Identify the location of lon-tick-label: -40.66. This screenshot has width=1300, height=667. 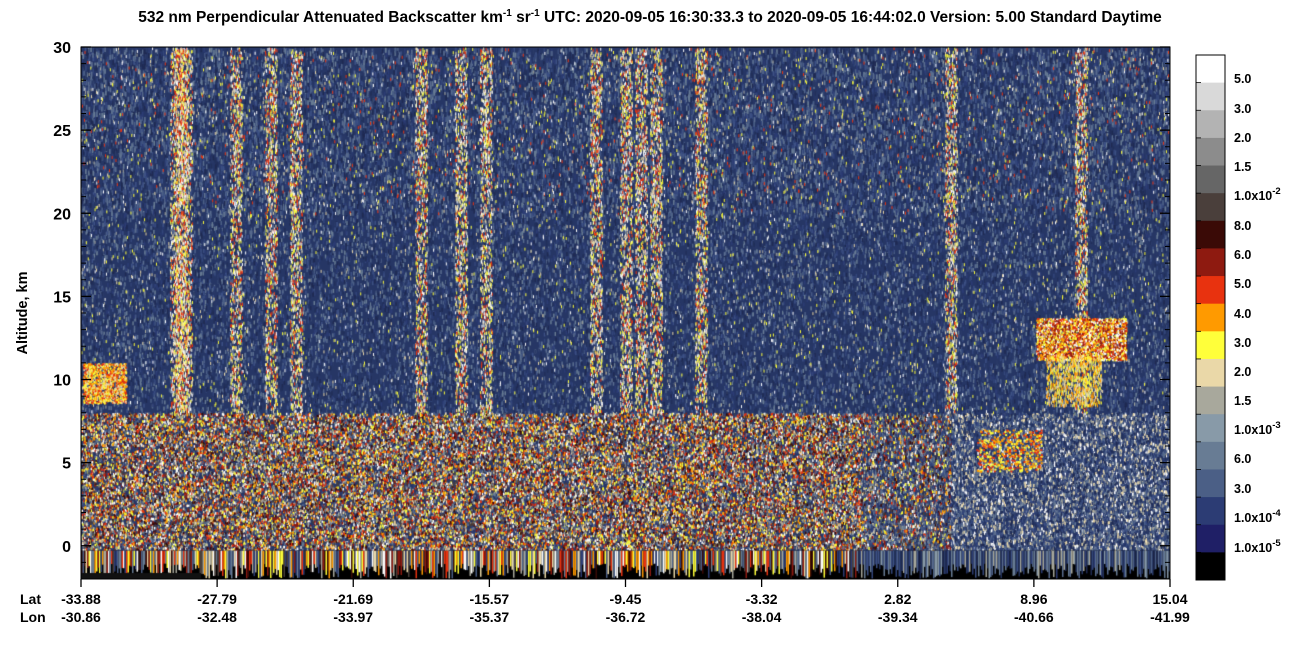
(1034, 617).